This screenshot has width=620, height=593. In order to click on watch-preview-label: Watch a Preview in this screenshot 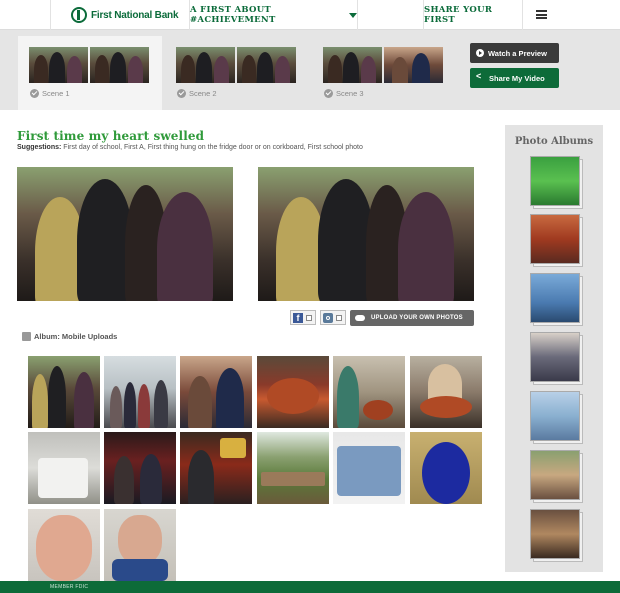, I will do `click(517, 53)`.